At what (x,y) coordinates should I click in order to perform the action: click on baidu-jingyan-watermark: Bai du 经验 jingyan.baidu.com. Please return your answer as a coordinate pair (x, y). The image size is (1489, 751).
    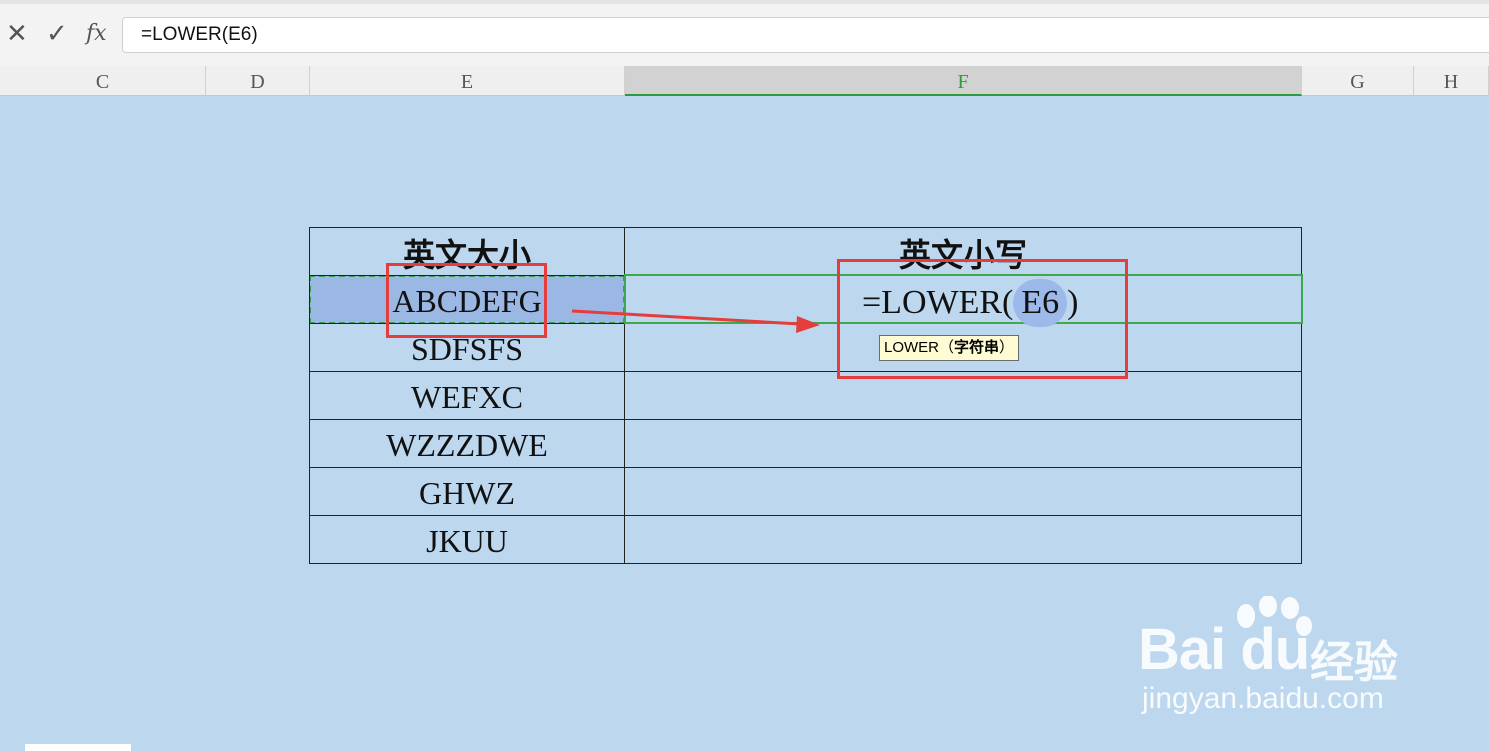
    Looking at the image, I should click on (1278, 658).